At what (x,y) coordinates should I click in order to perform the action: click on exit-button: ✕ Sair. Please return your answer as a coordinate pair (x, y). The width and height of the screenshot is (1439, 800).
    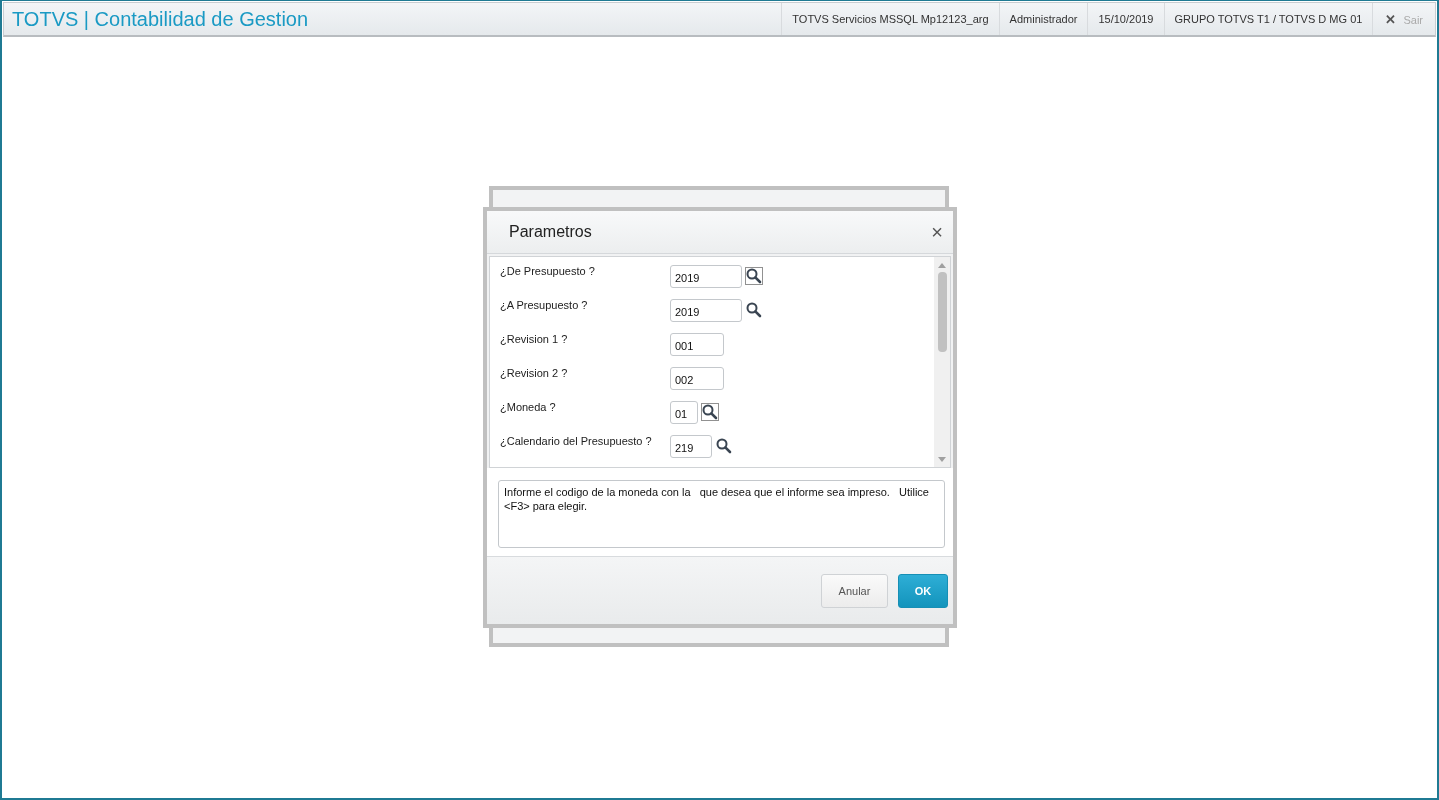
    Looking at the image, I should click on (1403, 19).